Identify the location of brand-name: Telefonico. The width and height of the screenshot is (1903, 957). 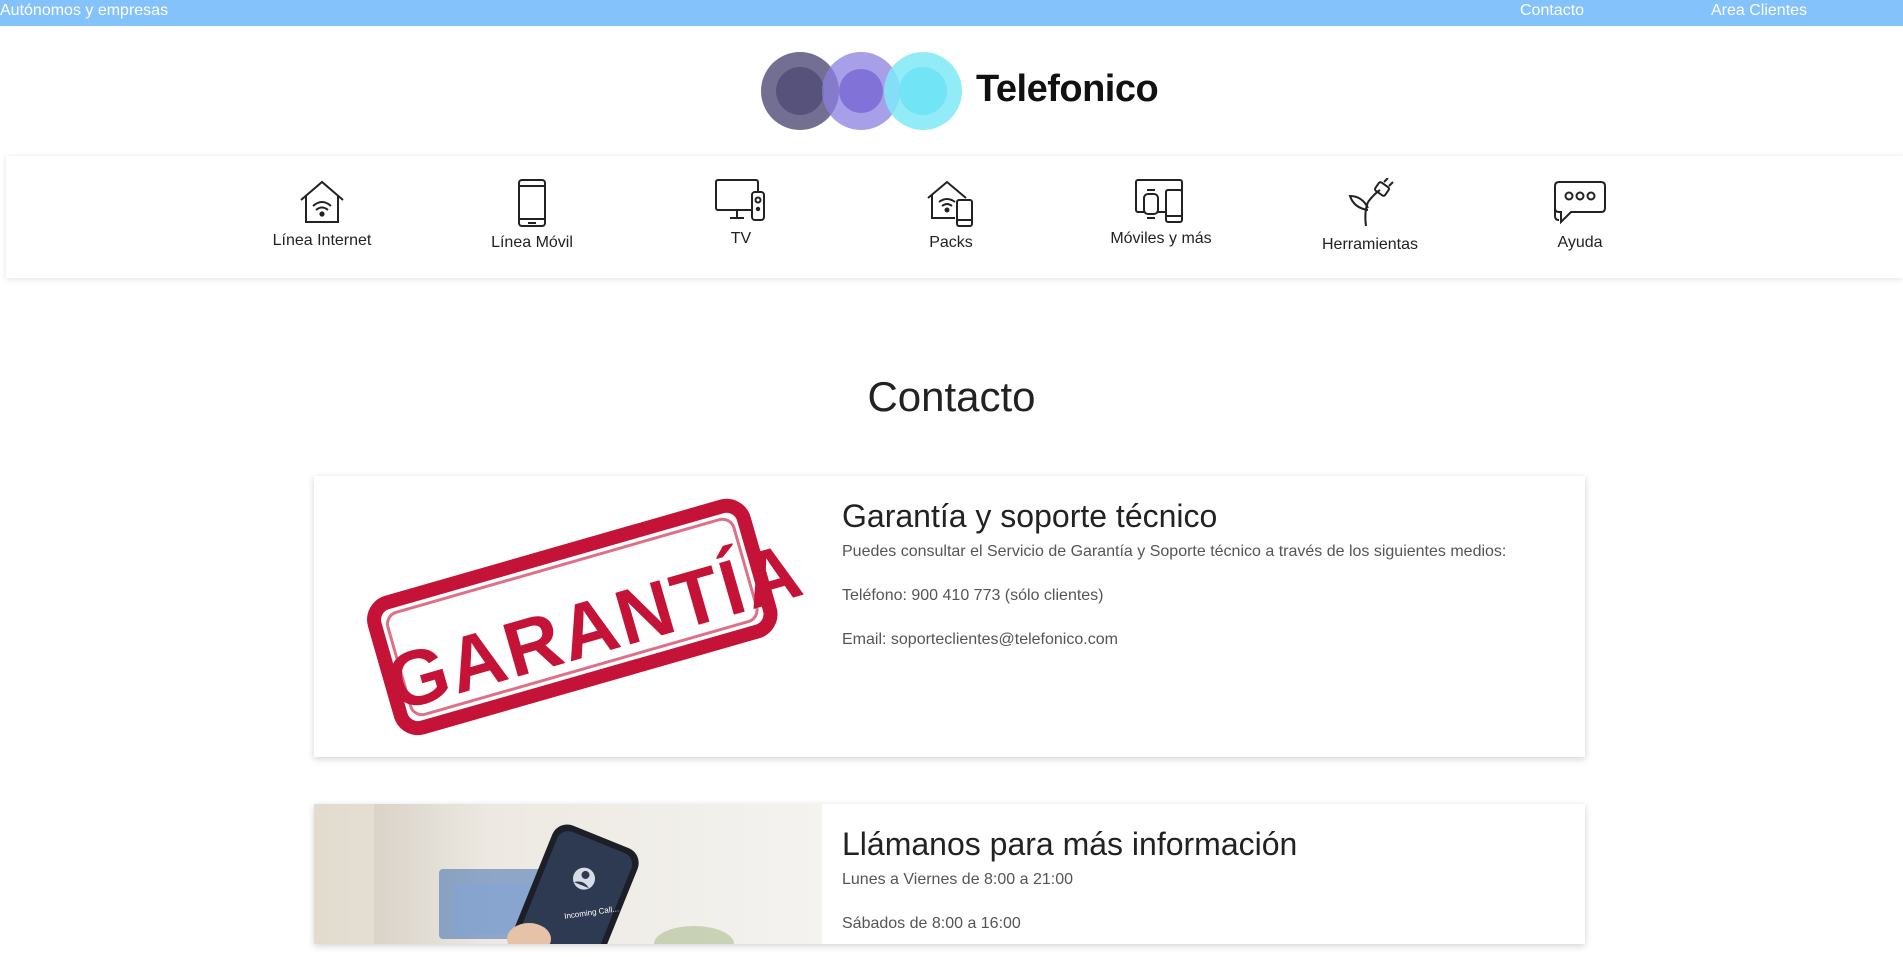
(1067, 89).